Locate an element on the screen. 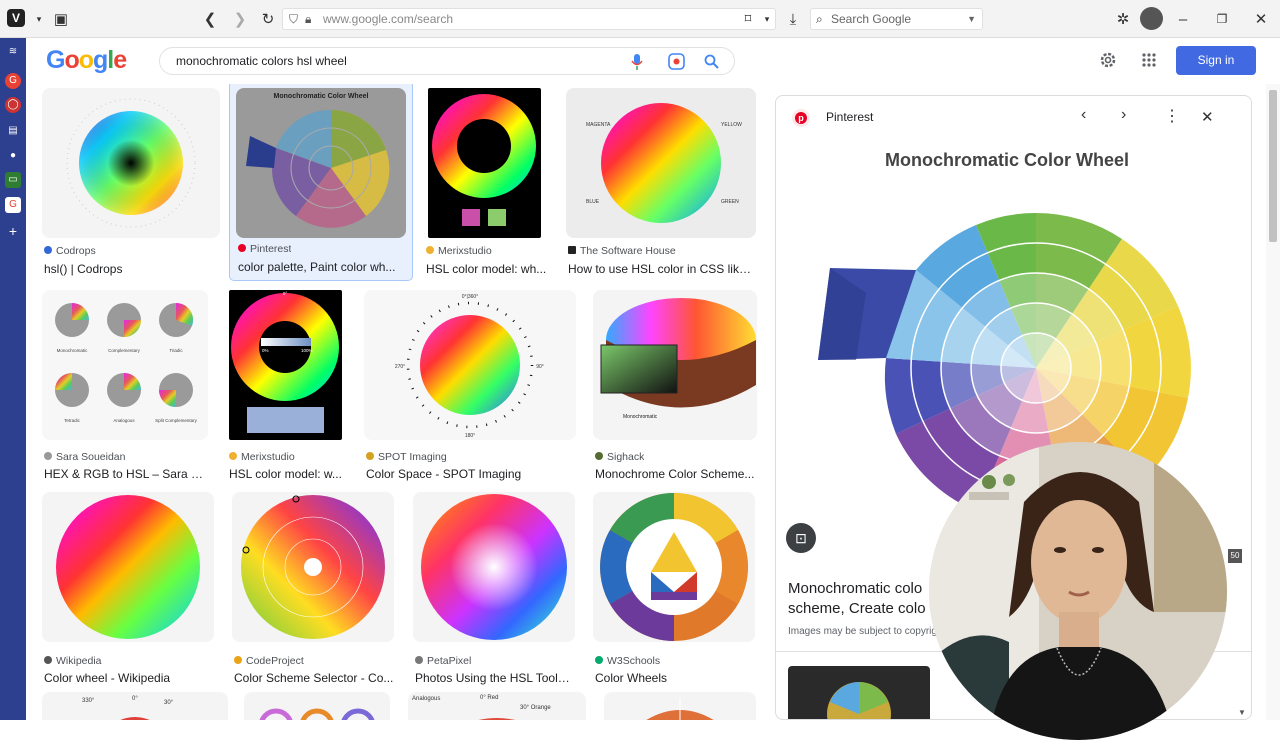 The width and height of the screenshot is (1280, 740). page-scrollbar-thumb is located at coordinates (1273, 166).